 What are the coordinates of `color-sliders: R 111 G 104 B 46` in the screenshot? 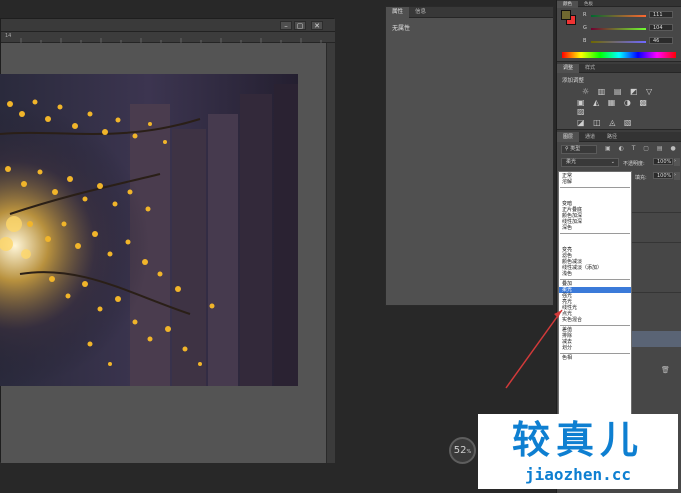 It's located at (630, 30).